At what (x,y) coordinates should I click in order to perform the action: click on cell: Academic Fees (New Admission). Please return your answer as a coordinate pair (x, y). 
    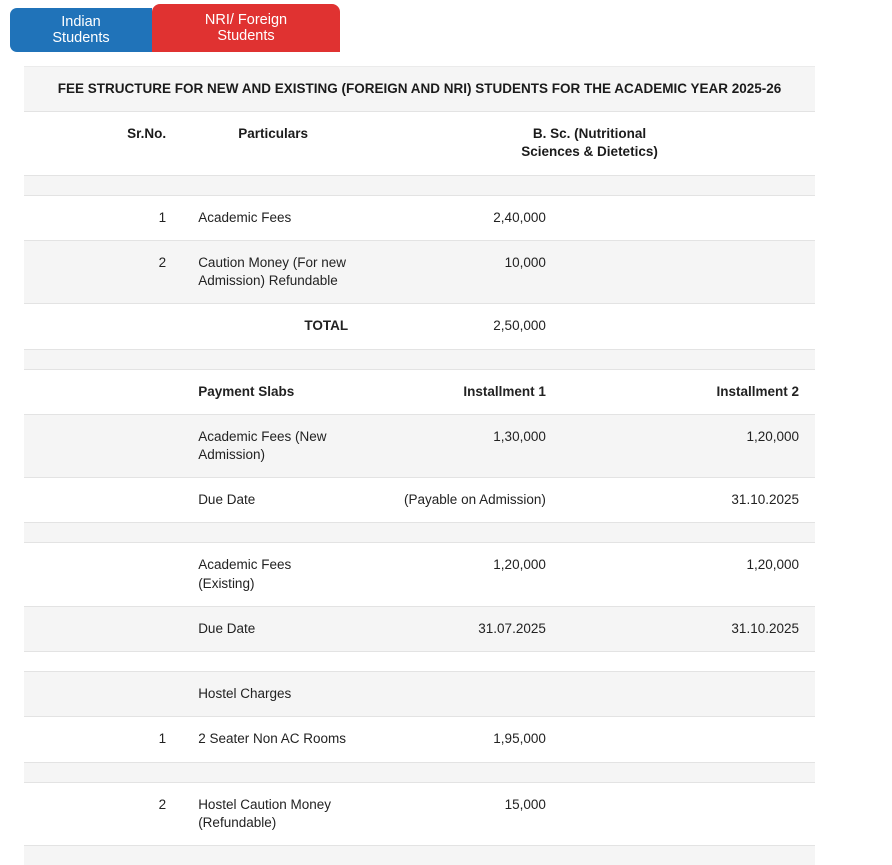
    Looking at the image, I should click on (262, 445).